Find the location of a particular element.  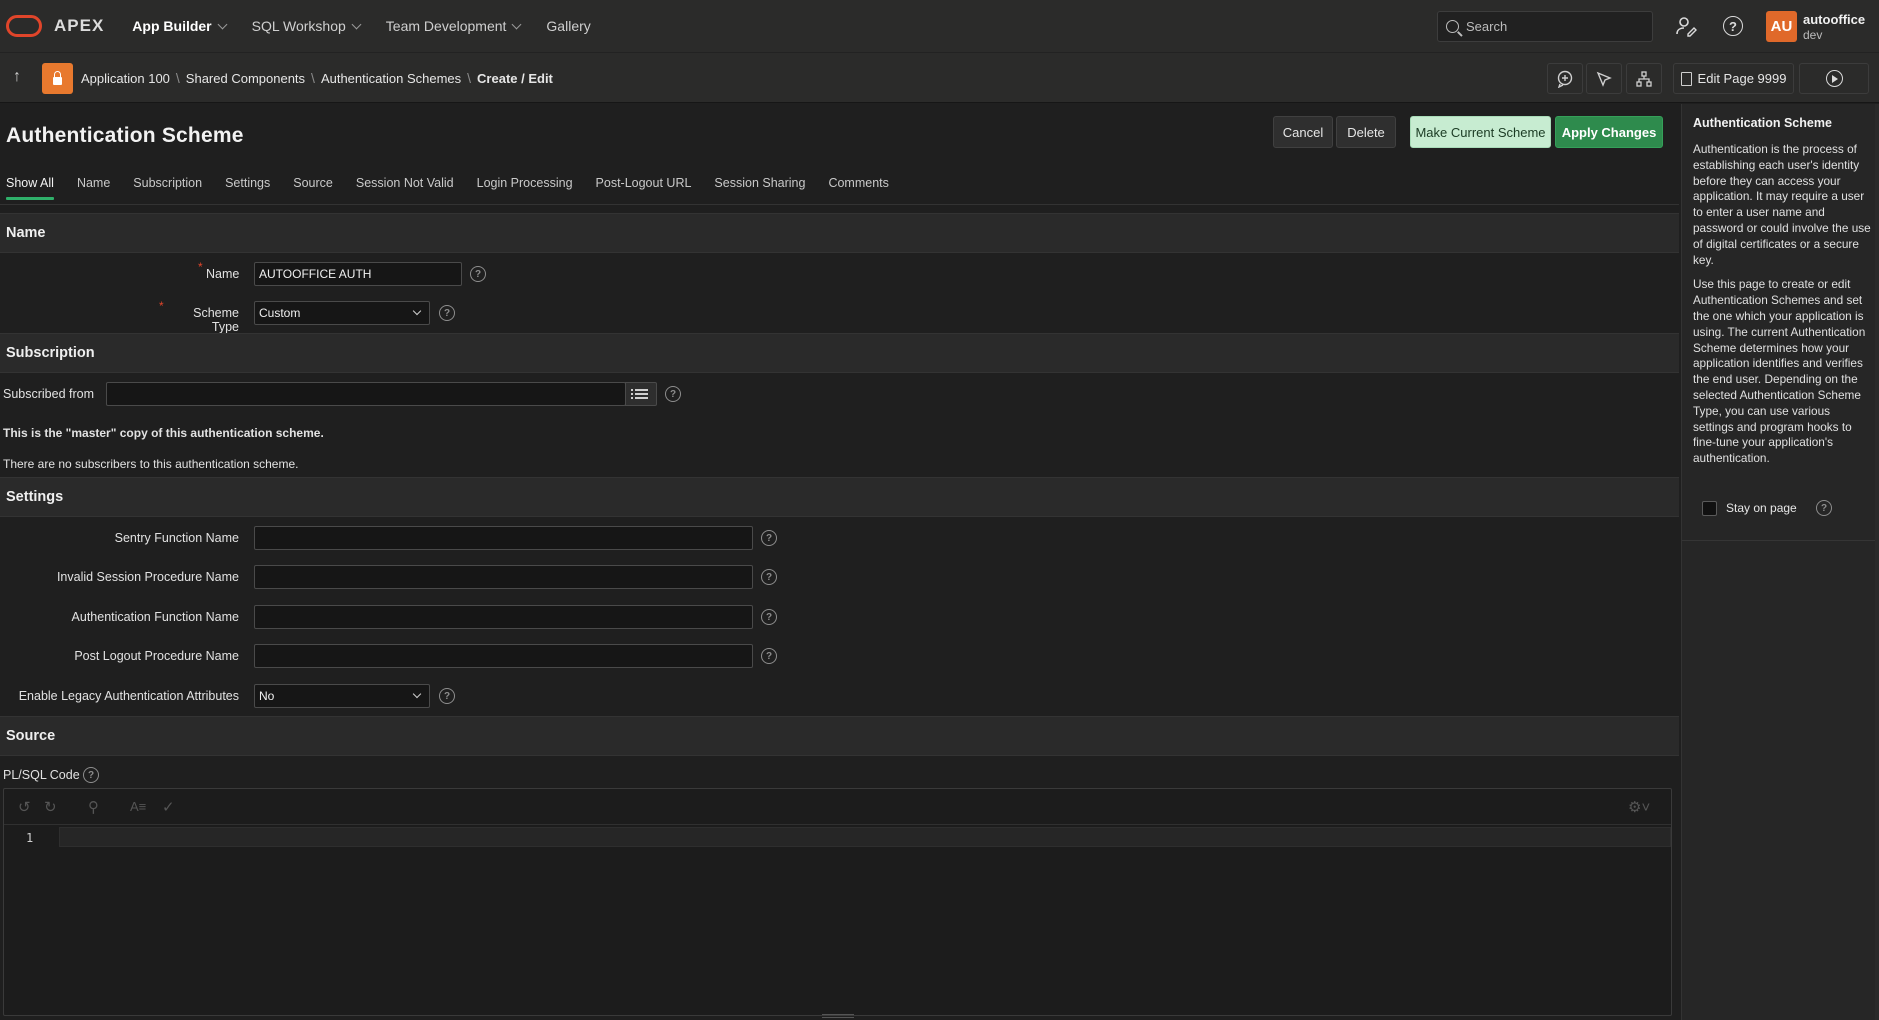

legacy-attributes-select: No is located at coordinates (342, 696).